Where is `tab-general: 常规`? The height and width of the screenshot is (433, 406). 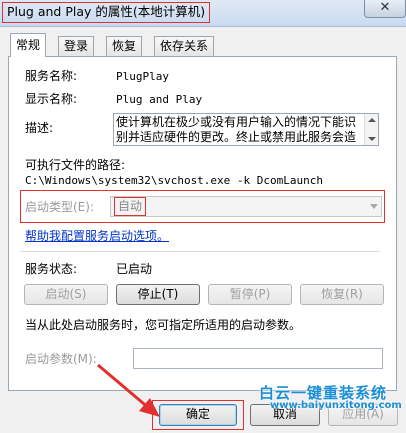
tab-general: 常规 is located at coordinates (28, 45).